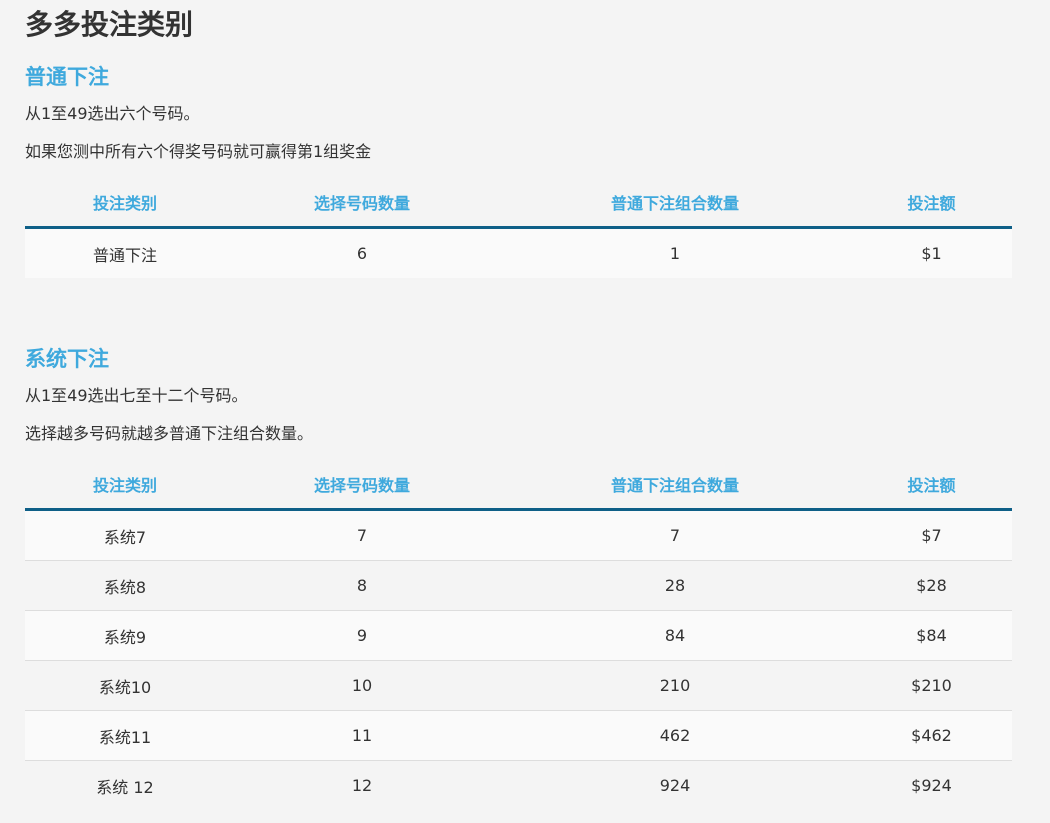 This screenshot has width=1050, height=823. I want to click on table-row: 系统8 8 28 $28, so click(518, 585).